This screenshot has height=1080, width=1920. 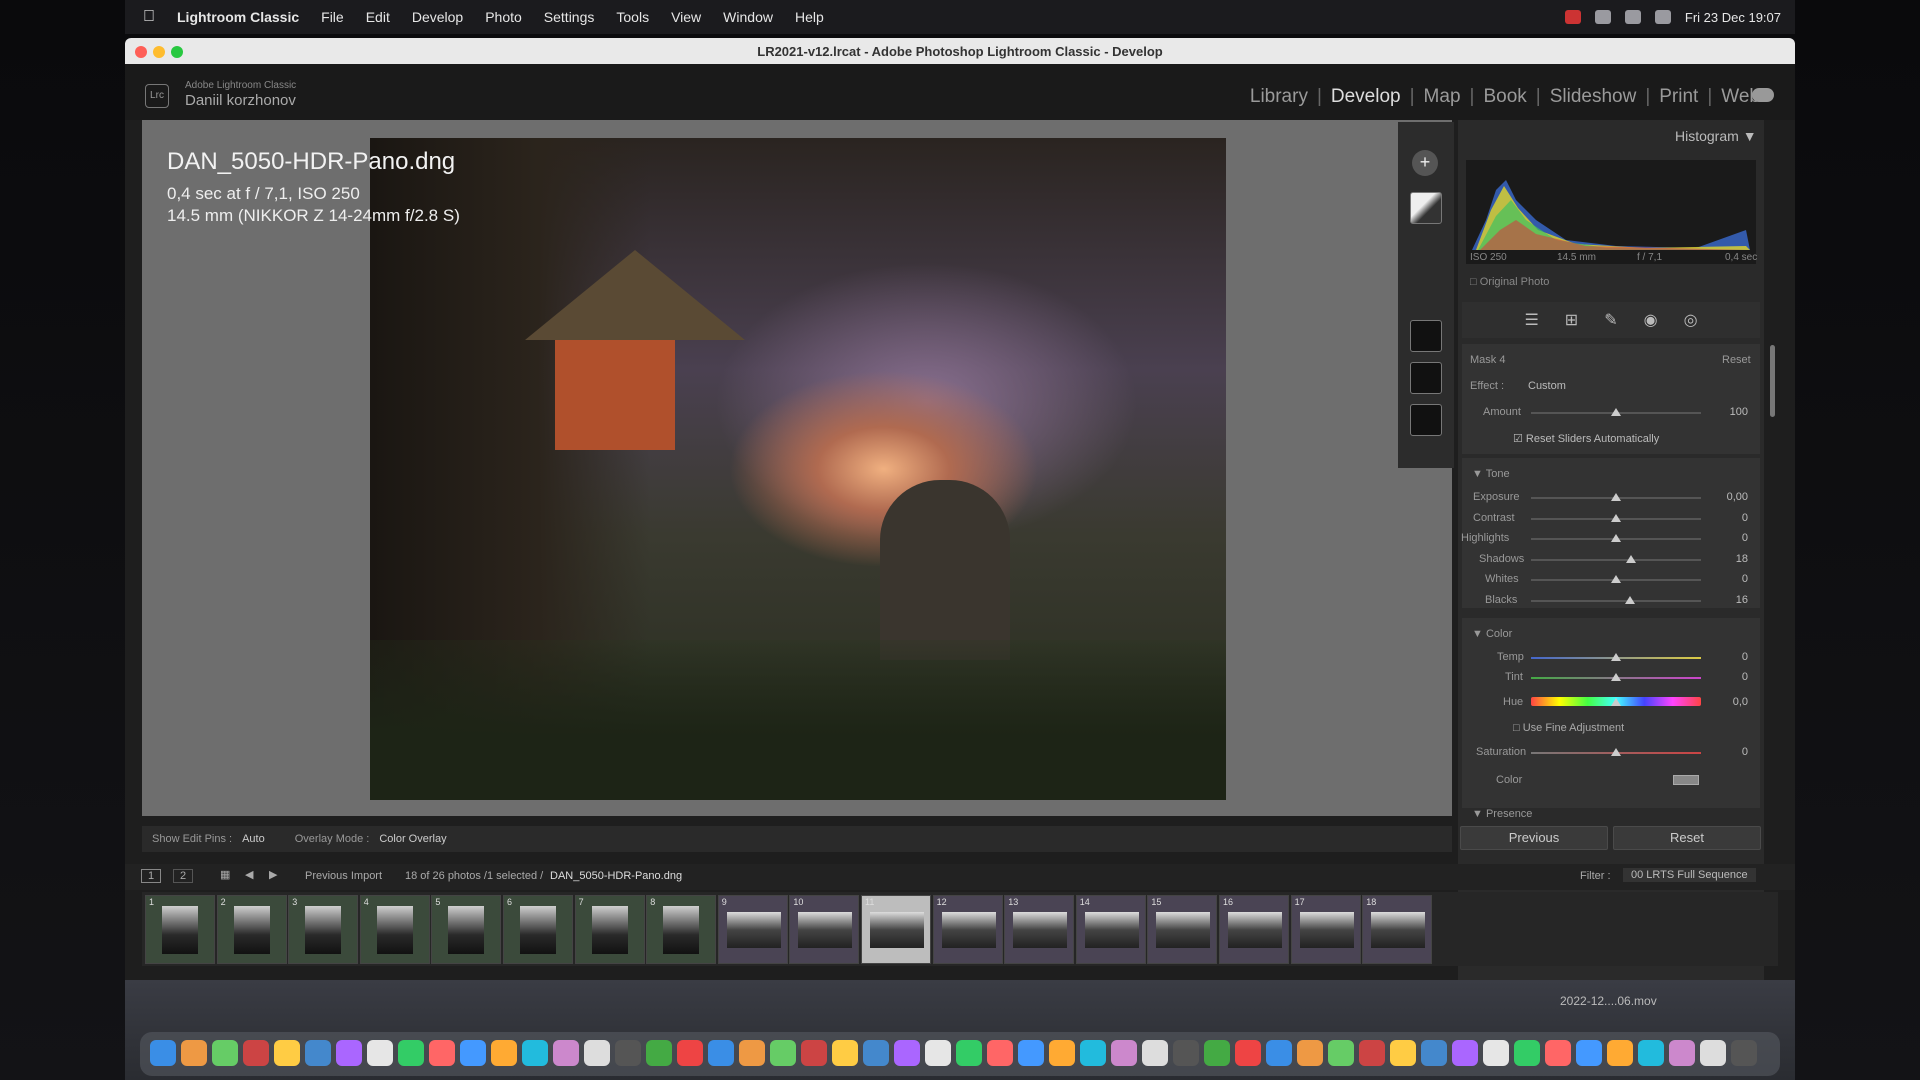 What do you see at coordinates (412, 839) in the screenshot?
I see `overlay-mode-select: Color Overlay` at bounding box center [412, 839].